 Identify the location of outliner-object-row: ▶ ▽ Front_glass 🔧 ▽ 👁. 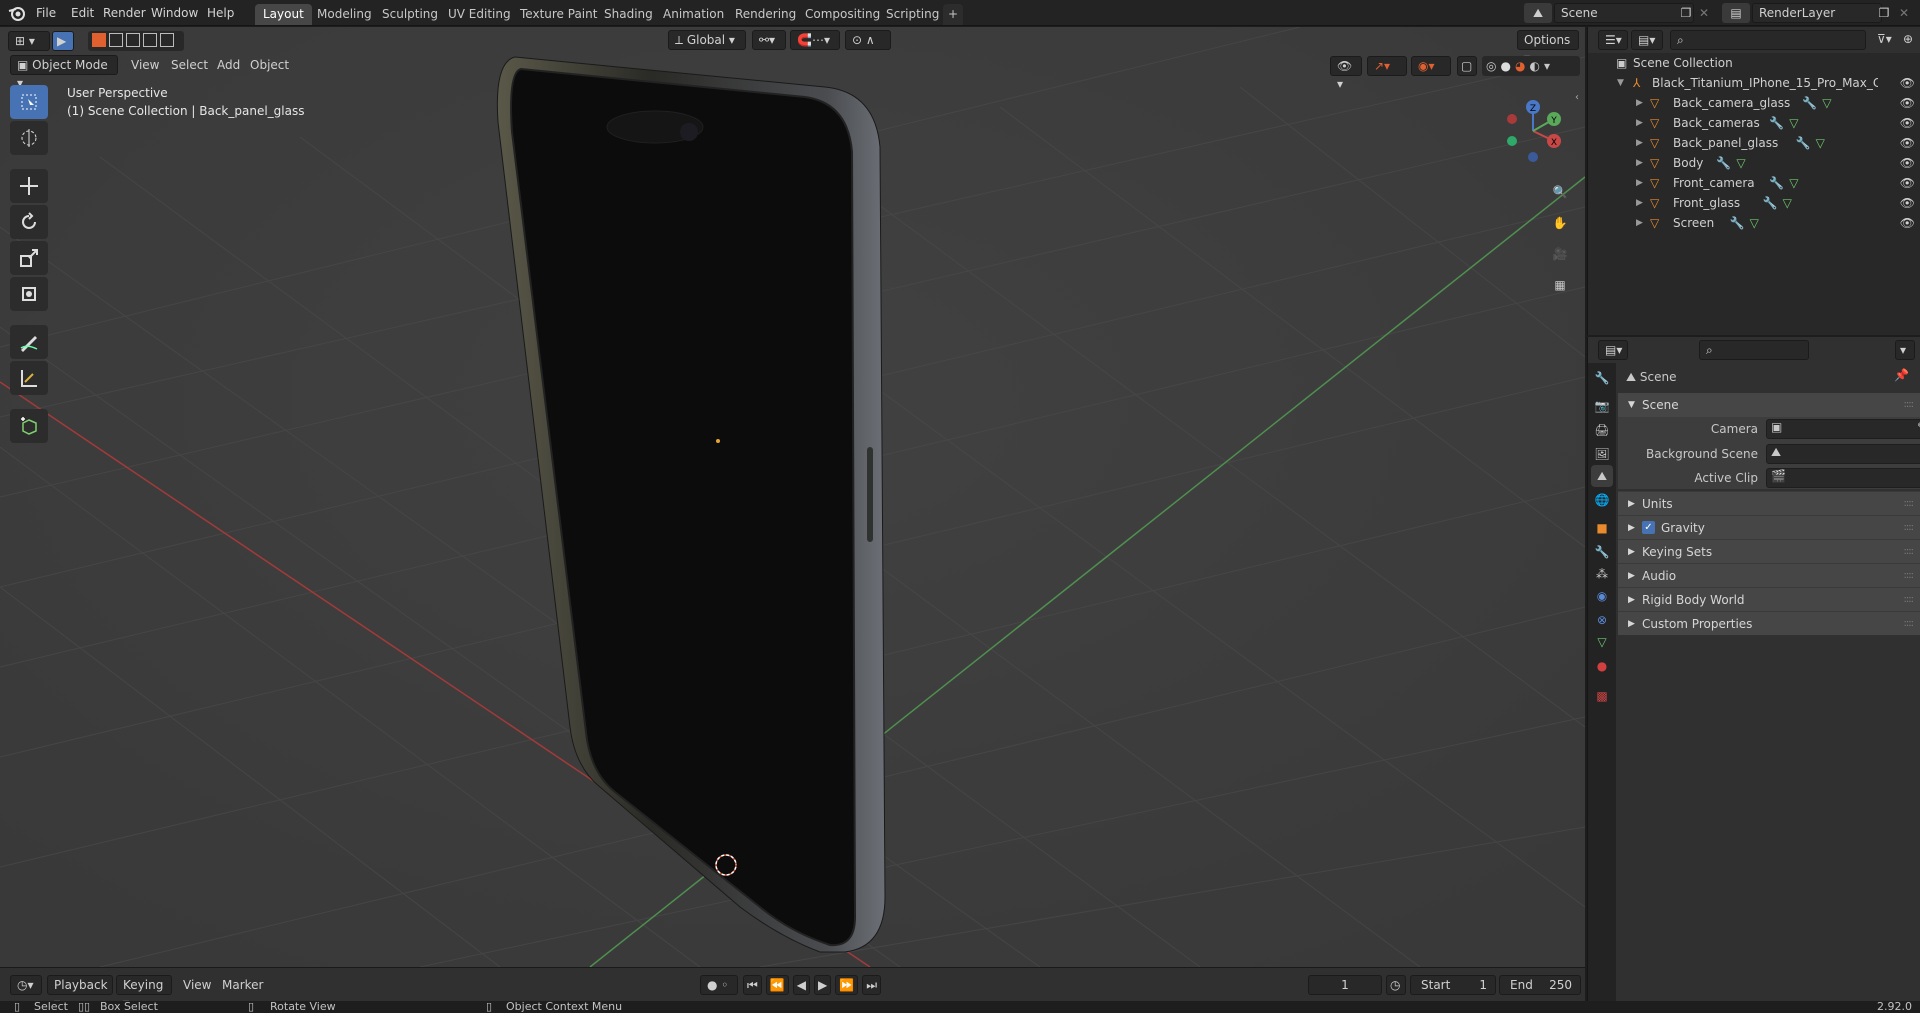
(1754, 203).